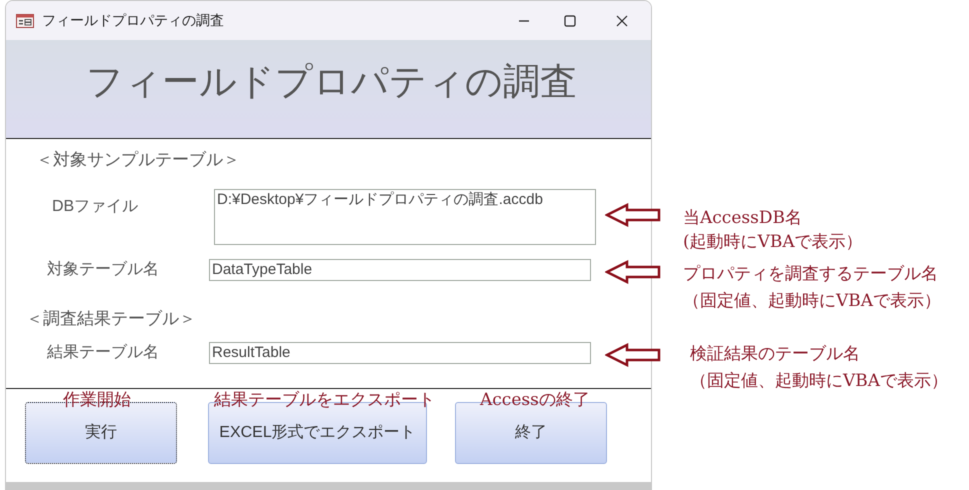 This screenshot has height=490, width=969. What do you see at coordinates (570, 20) in the screenshot?
I see `maximize-icon` at bounding box center [570, 20].